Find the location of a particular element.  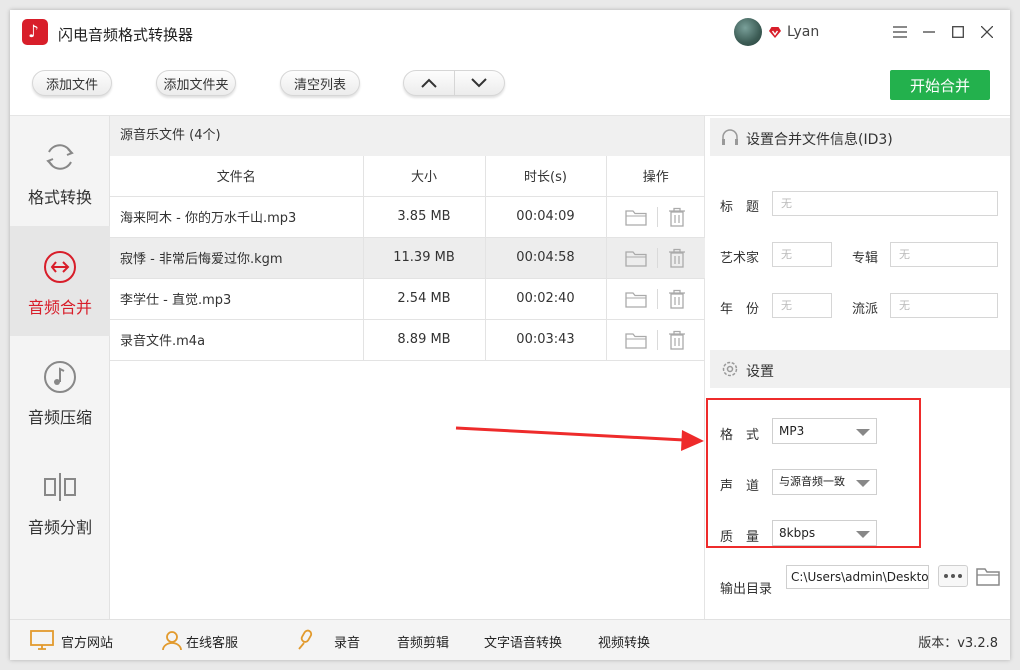

sidebar-item-format-convert: 格式转换 is located at coordinates (60, 171).